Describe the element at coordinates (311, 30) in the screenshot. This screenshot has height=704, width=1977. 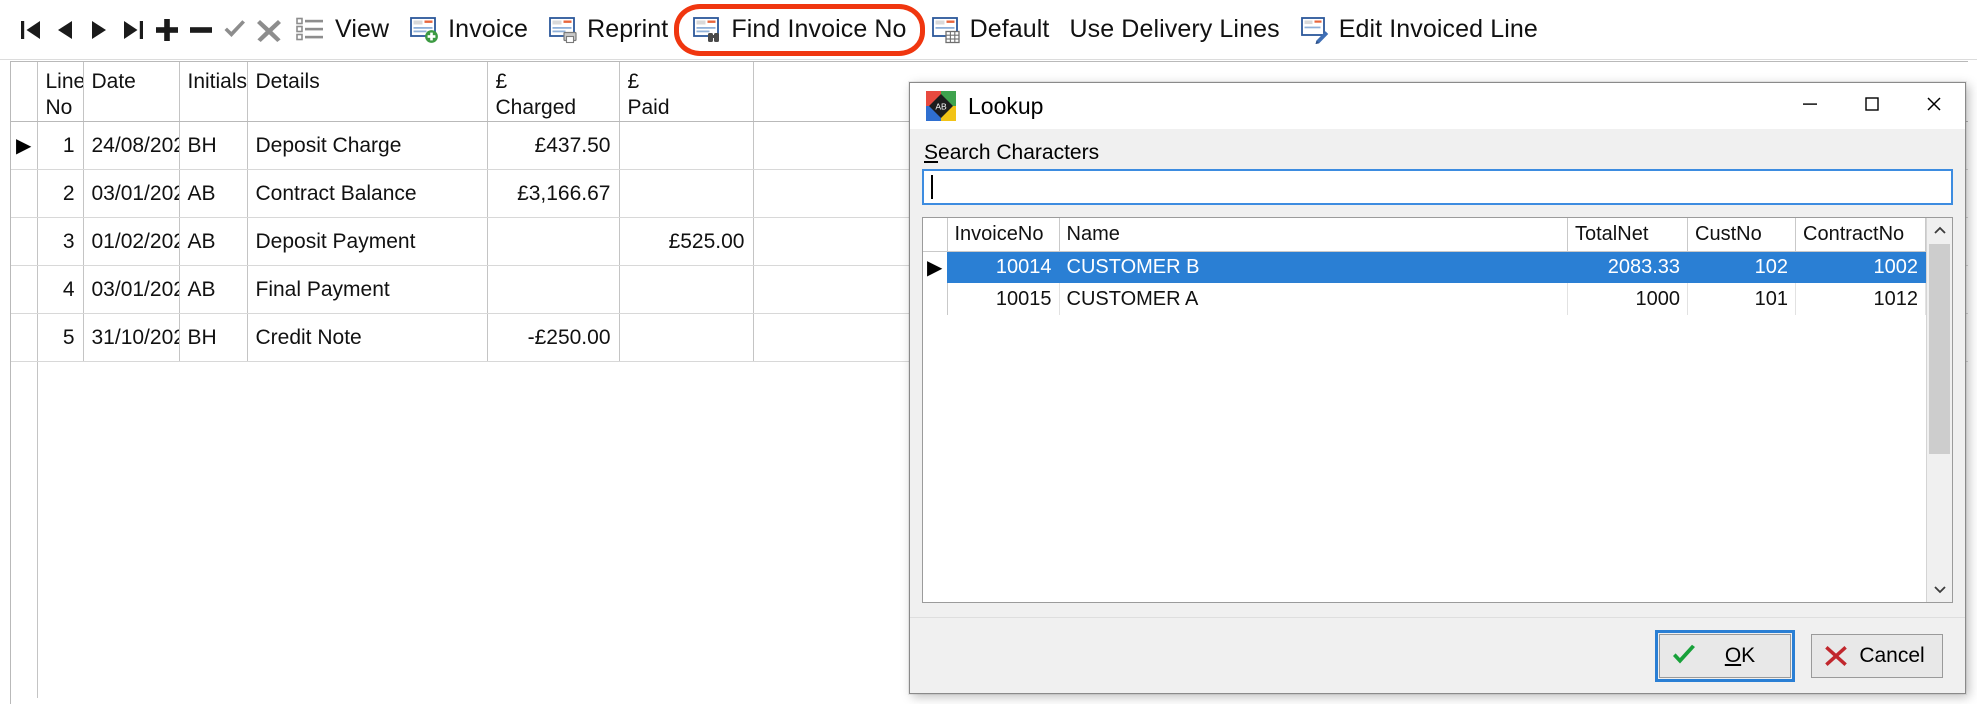
I see `list-view-icon` at that location.